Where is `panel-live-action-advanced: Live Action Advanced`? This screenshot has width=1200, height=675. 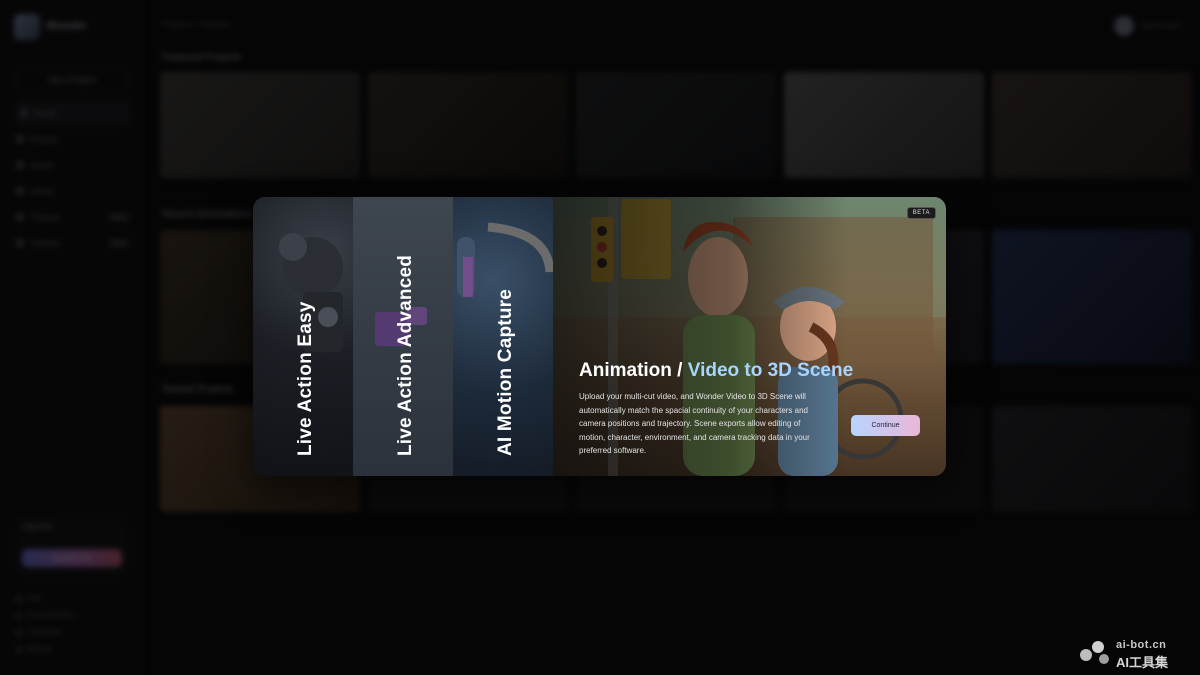
panel-live-action-advanced: Live Action Advanced is located at coordinates (403, 336).